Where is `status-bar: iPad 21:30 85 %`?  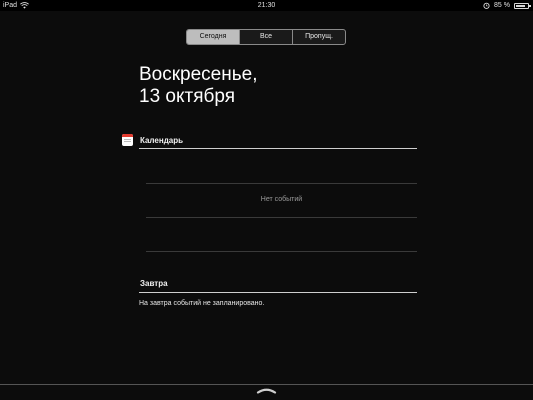
status-bar: iPad 21:30 85 % is located at coordinates (266, 5).